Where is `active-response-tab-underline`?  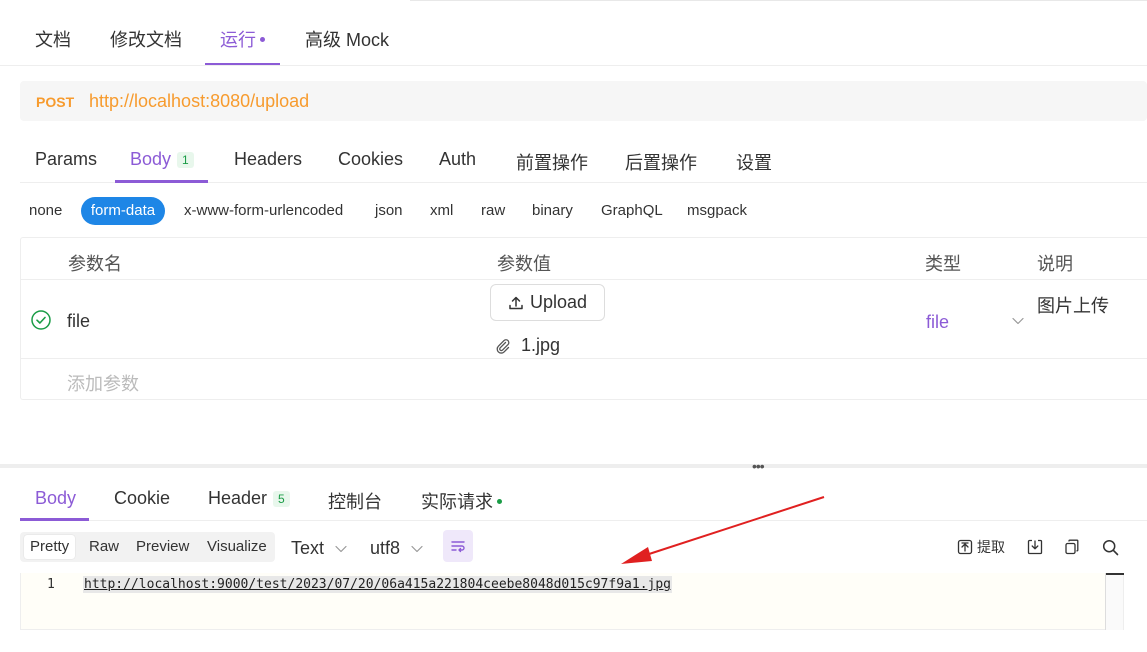 active-response-tab-underline is located at coordinates (54, 519).